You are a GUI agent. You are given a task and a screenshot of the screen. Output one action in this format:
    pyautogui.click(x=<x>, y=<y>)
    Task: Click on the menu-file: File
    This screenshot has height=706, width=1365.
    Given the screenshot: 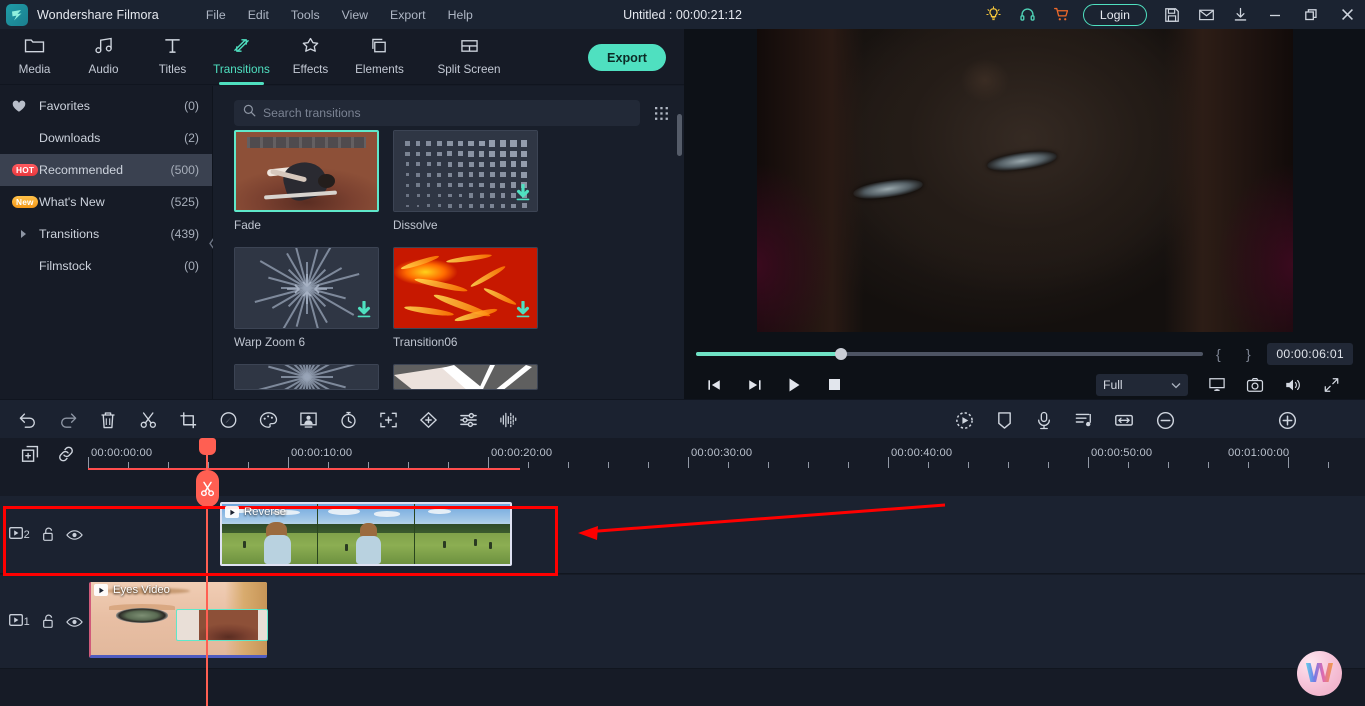 What is the action you would take?
    pyautogui.click(x=216, y=15)
    